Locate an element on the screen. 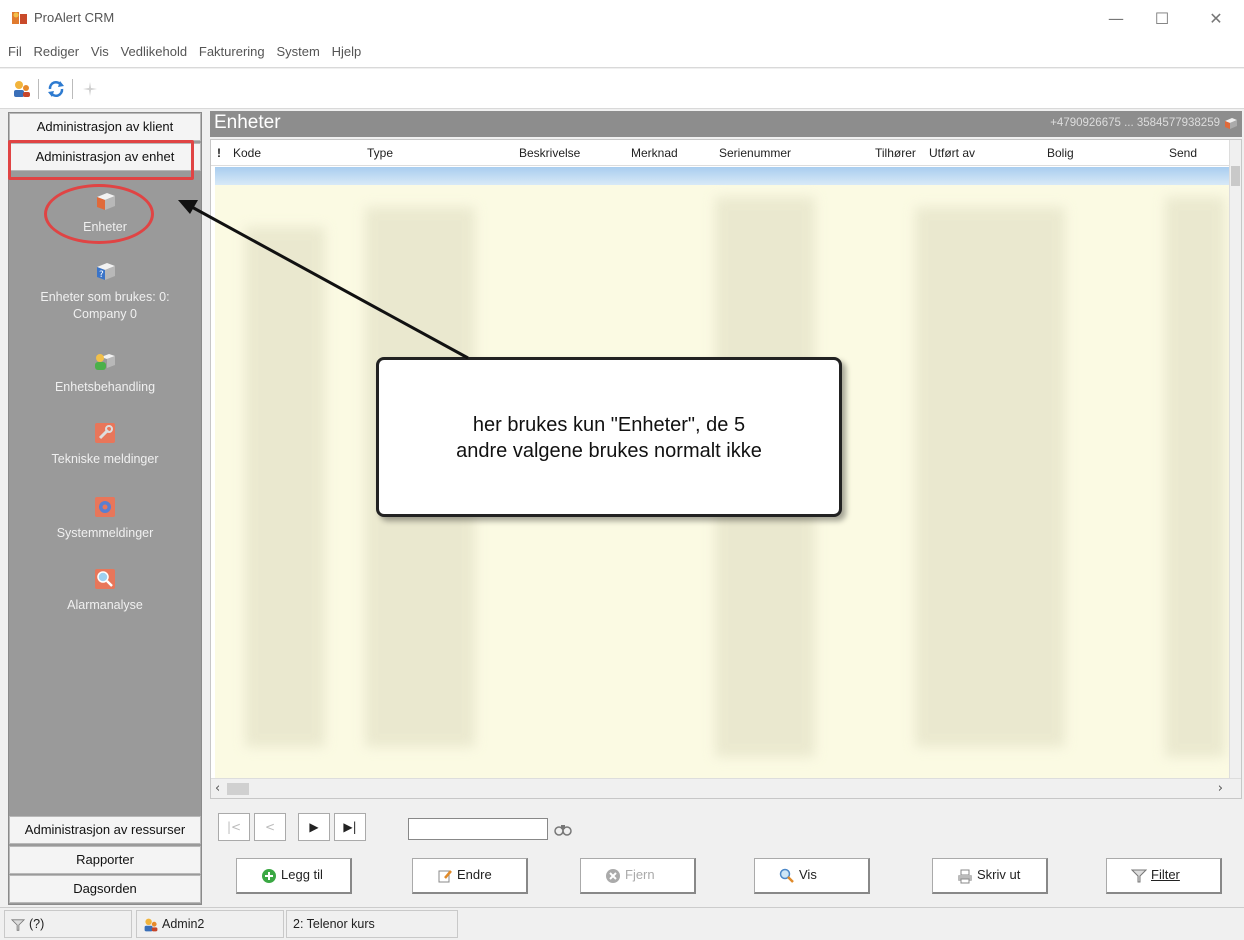  content-header: Enheter +4790926675 ... 3584577938259 is located at coordinates (726, 124).